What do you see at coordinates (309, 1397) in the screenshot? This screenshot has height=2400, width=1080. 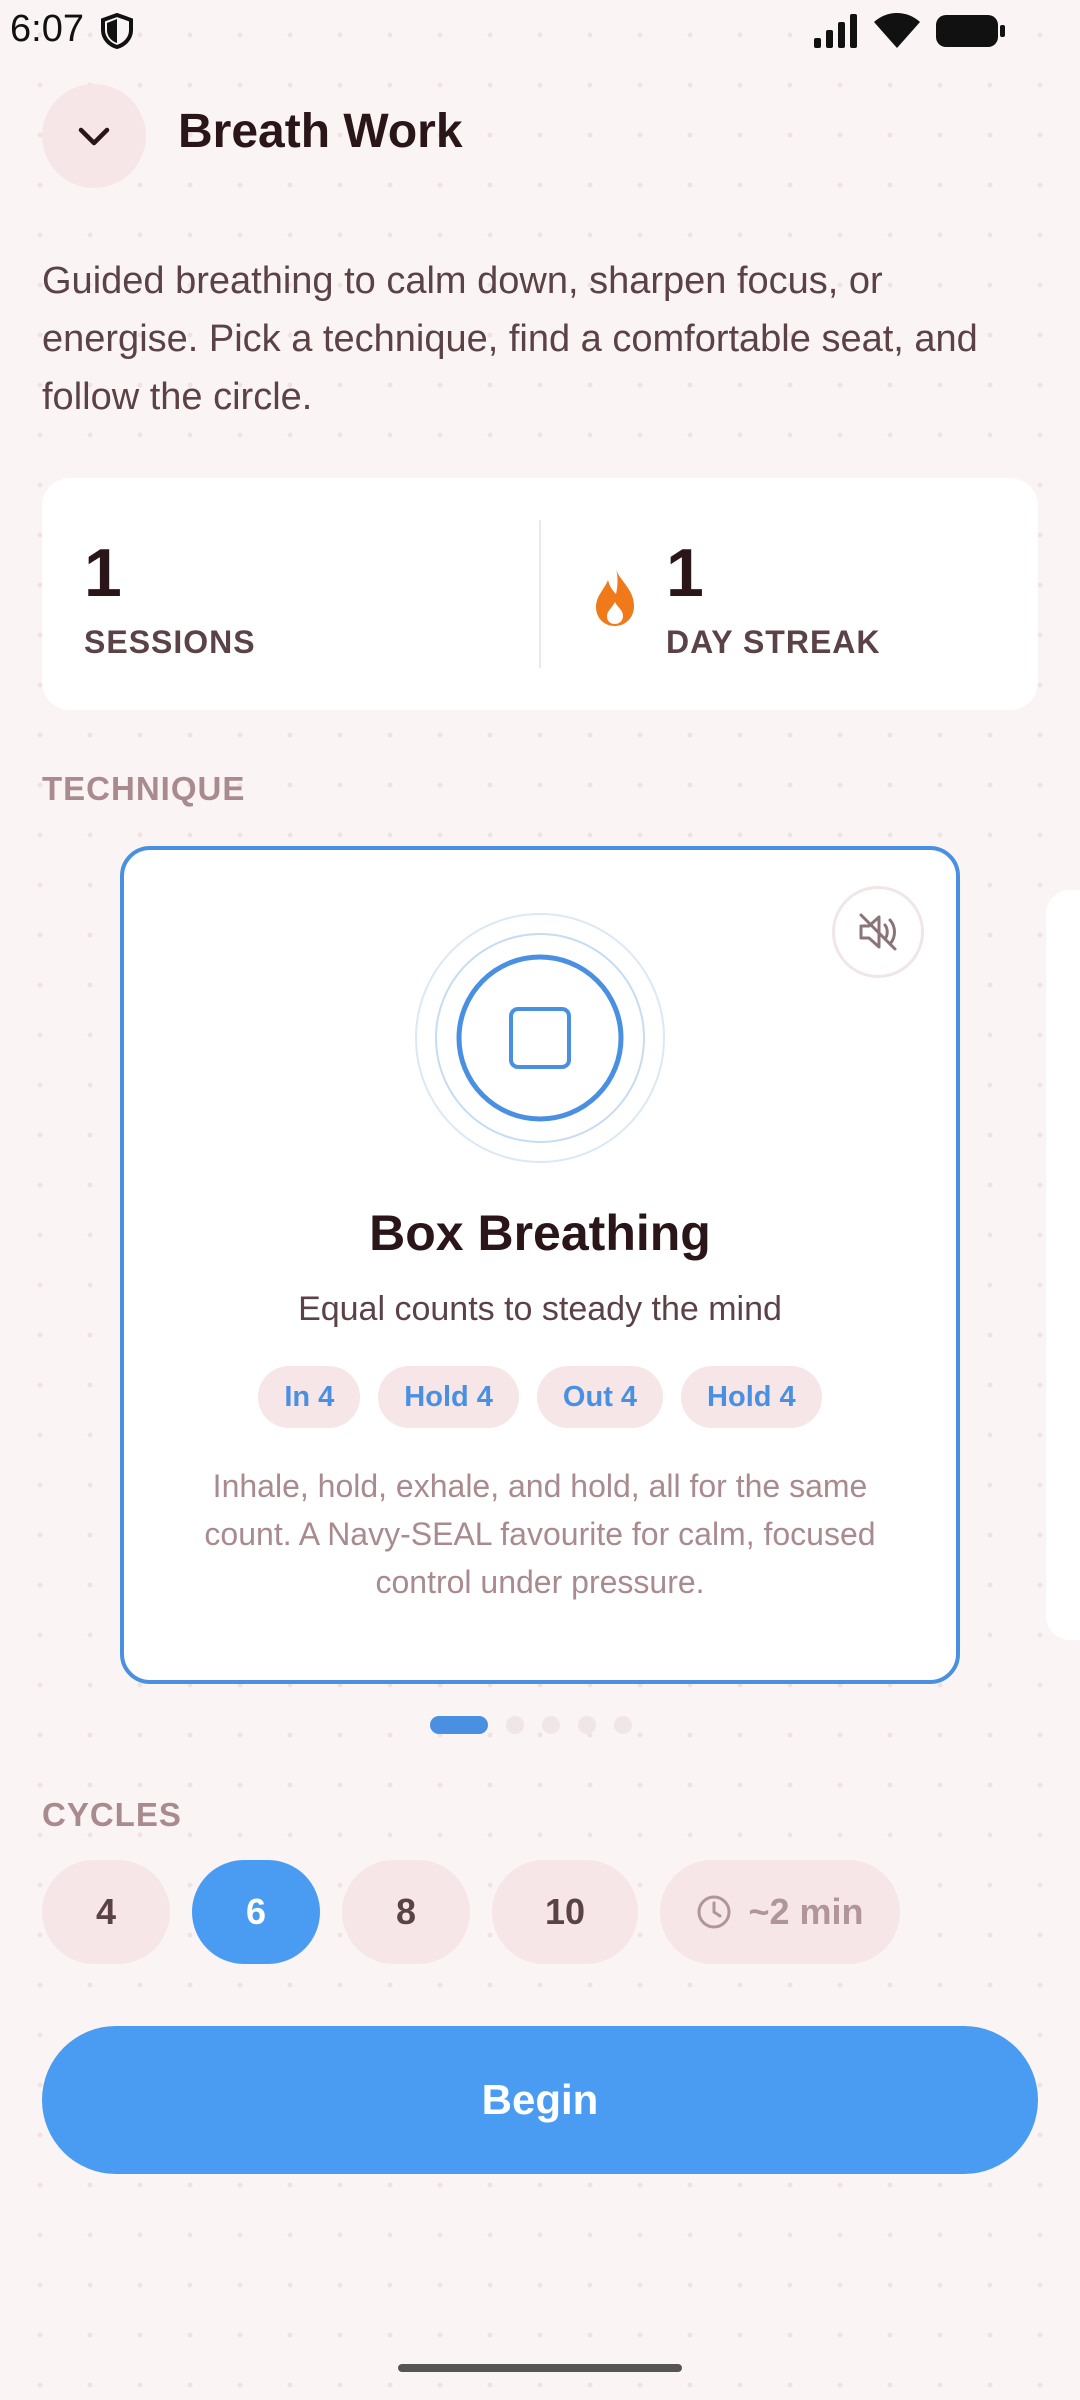 I see `phase-chip-inhale: In 4` at bounding box center [309, 1397].